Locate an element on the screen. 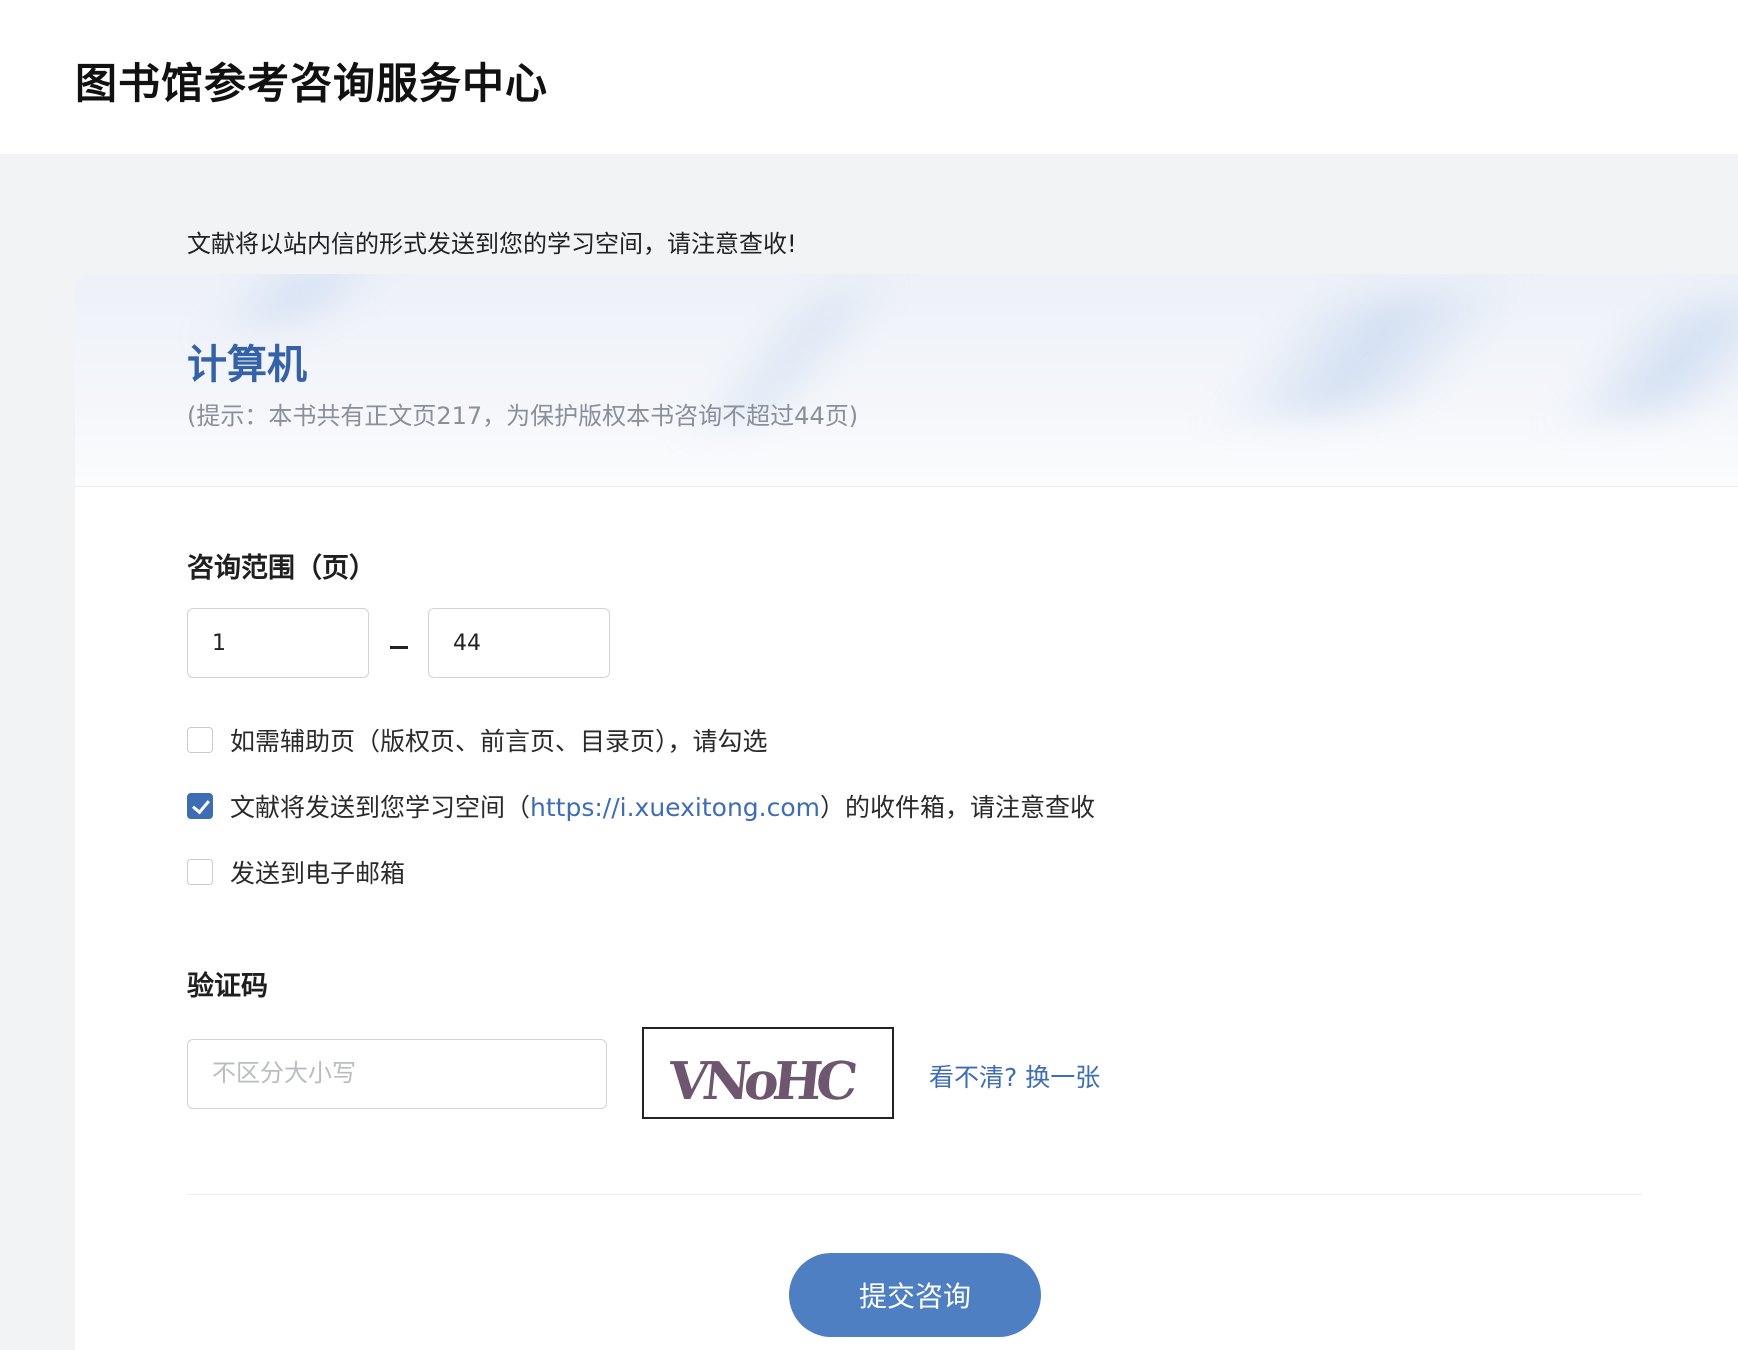 The image size is (1738, 1350). captcha-image: VNoHC is located at coordinates (768, 1073).